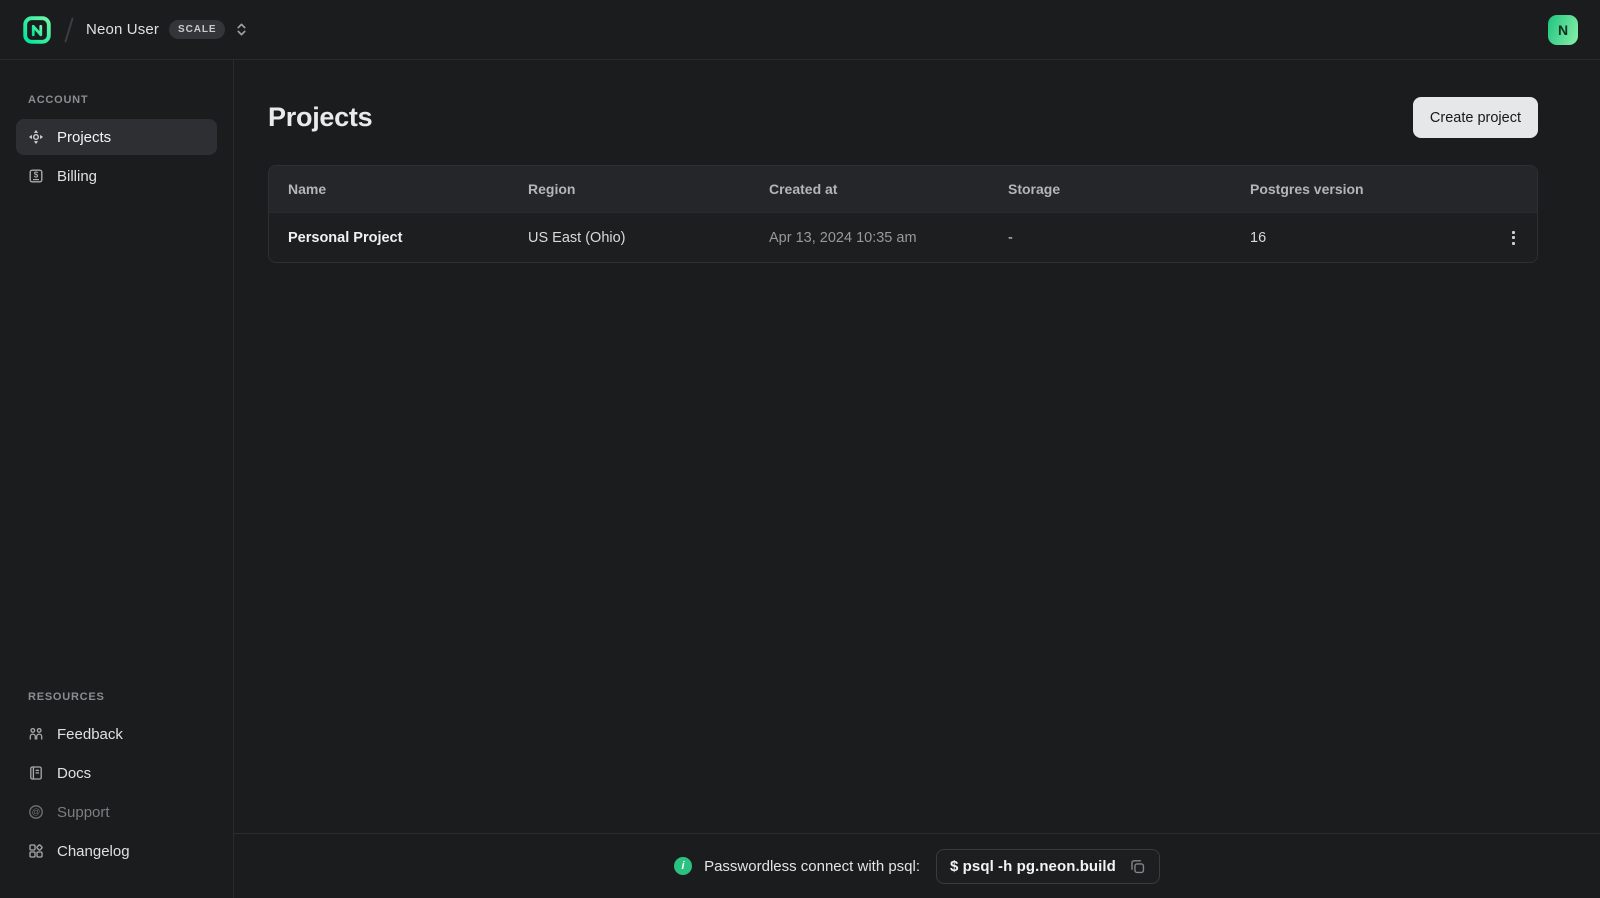 The image size is (1600, 898). Describe the element at coordinates (122, 29) in the screenshot. I see `org-name: Neon User` at that location.